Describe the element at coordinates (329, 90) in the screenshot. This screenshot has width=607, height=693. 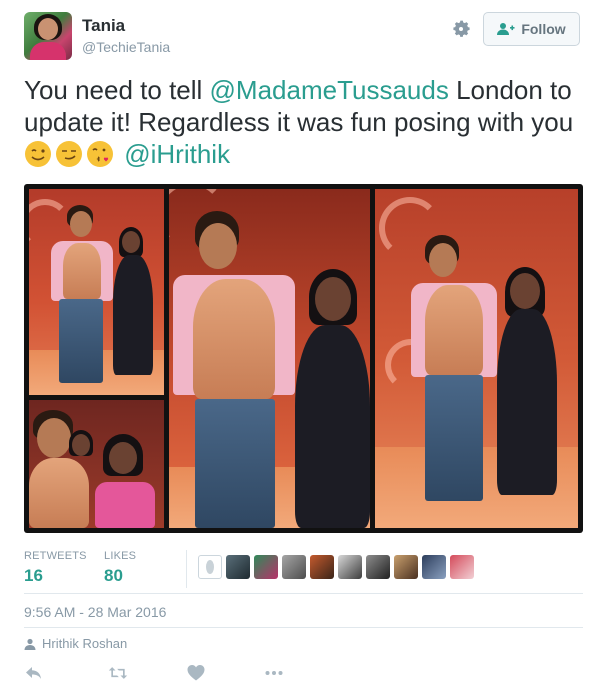
I see `mention-madametussauds: @MadameTussauds` at that location.